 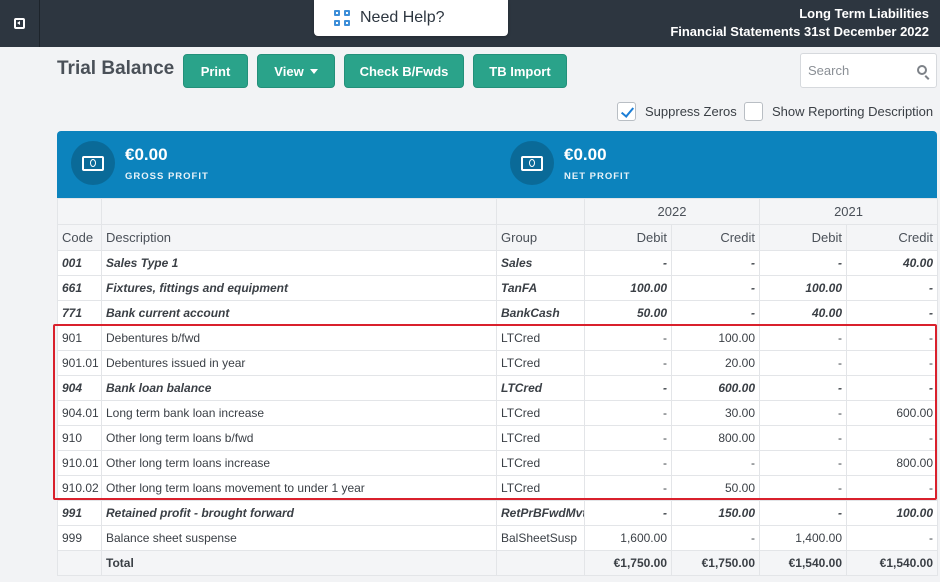 I want to click on cell-debit-2021: 1,400.00, so click(x=803, y=538).